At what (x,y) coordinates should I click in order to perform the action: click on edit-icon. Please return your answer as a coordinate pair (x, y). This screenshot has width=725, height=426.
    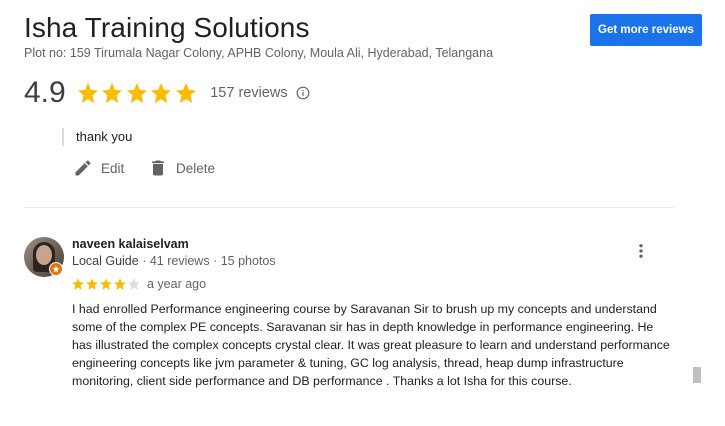
    Looking at the image, I should click on (83, 168).